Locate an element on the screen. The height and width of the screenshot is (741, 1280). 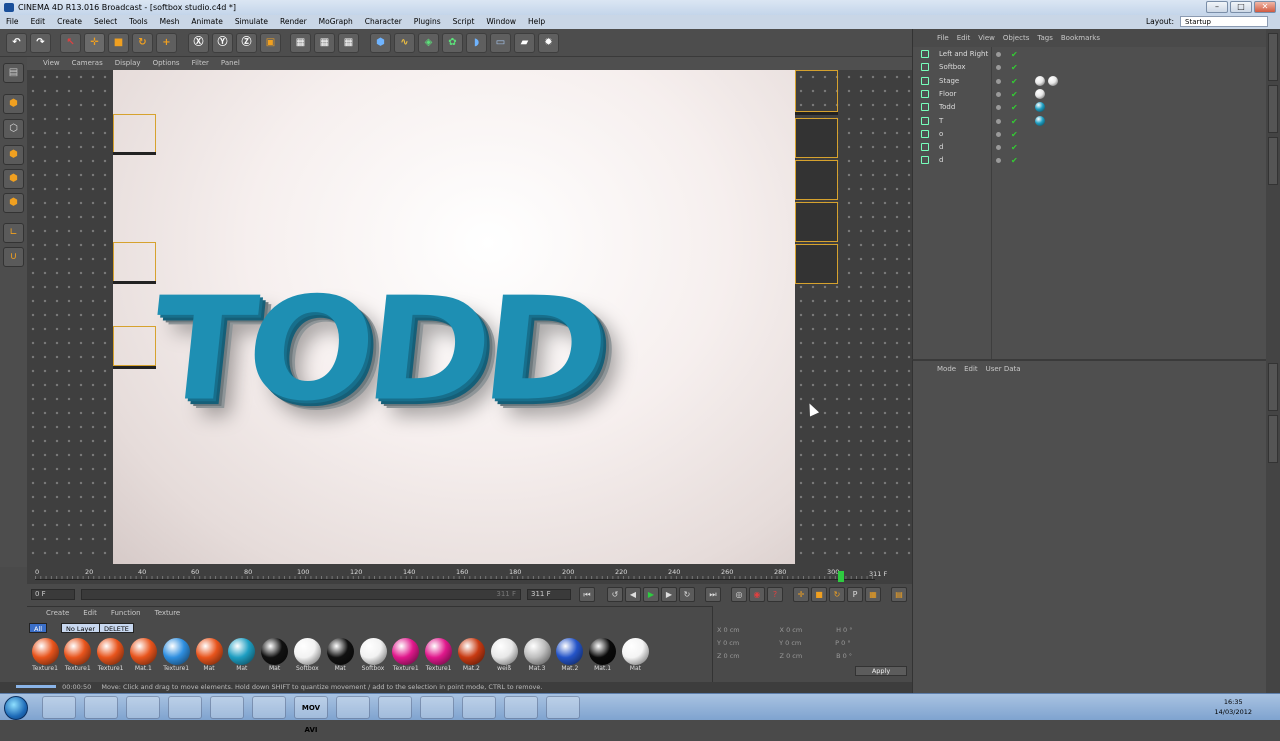
menu-simulate: Simulate is located at coordinates (251, 22).